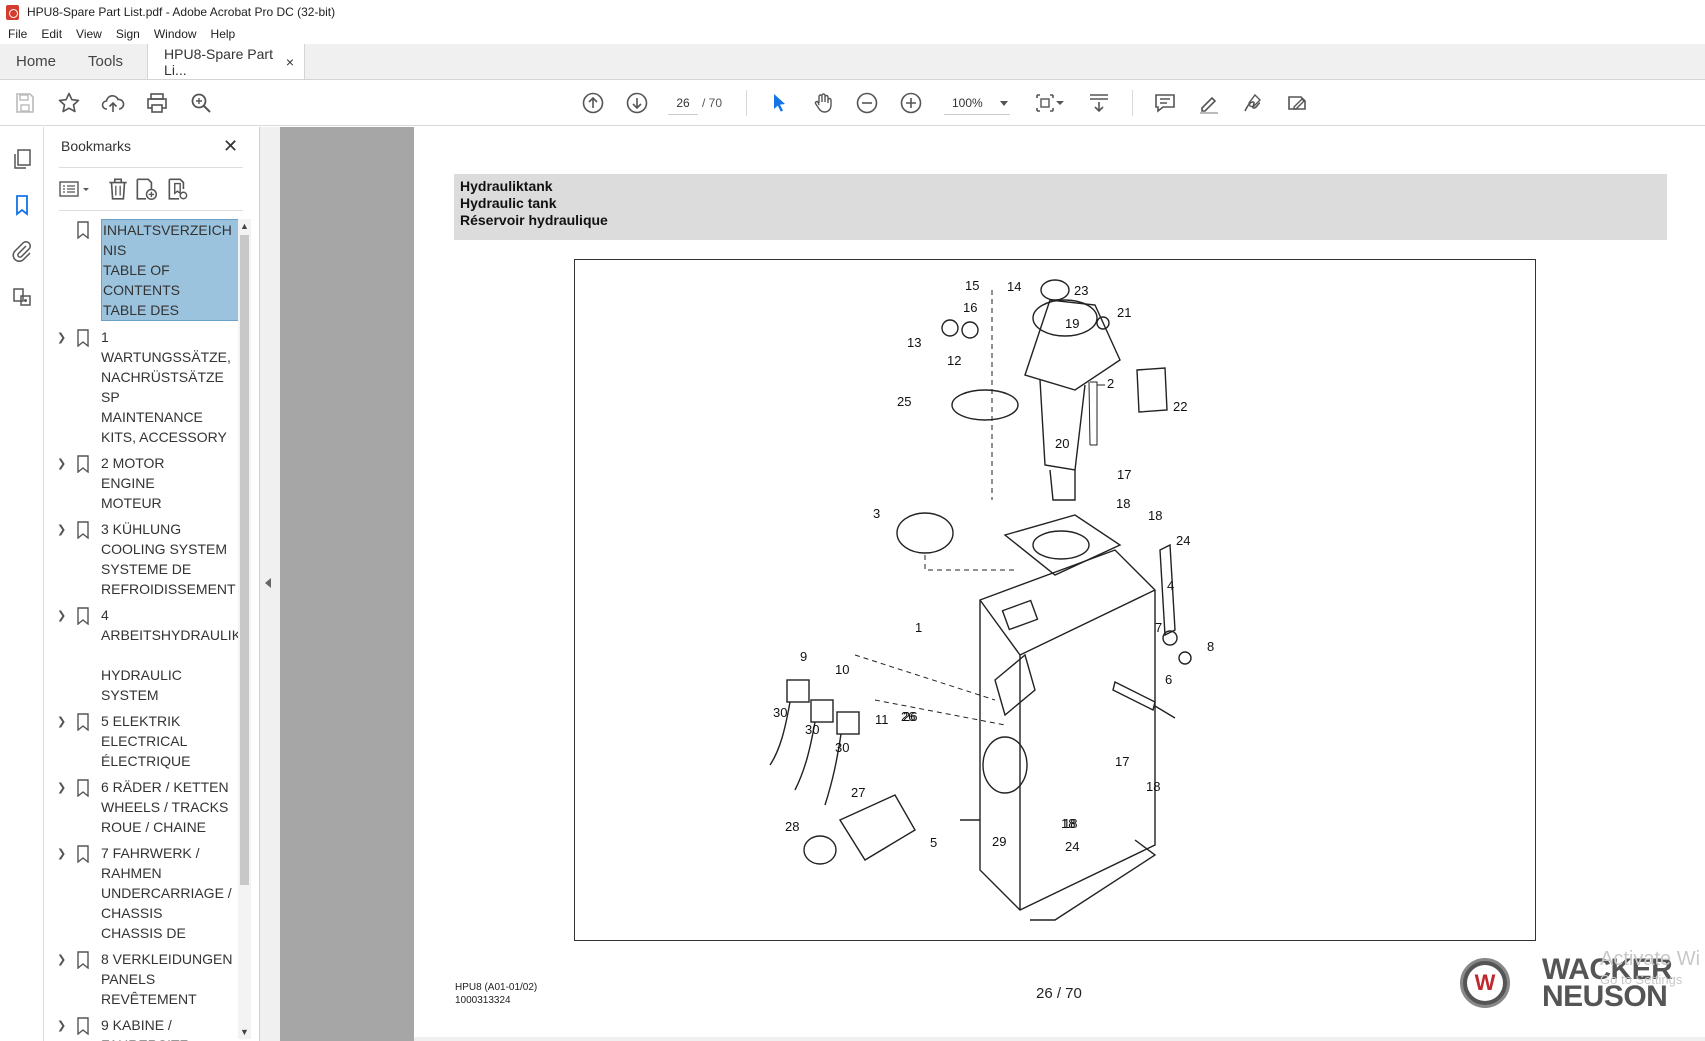 The width and height of the screenshot is (1705, 1041). I want to click on bookmarks-title: Bookmarks, so click(96, 146).